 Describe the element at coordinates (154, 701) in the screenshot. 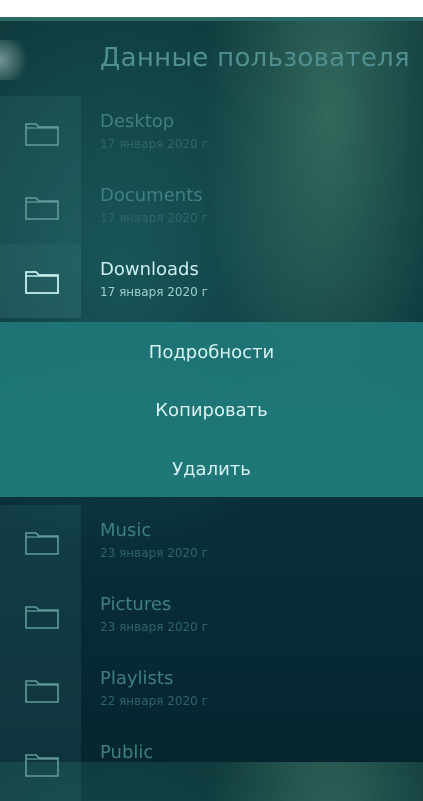

I see `folder-date: 22 января 2020 г` at that location.